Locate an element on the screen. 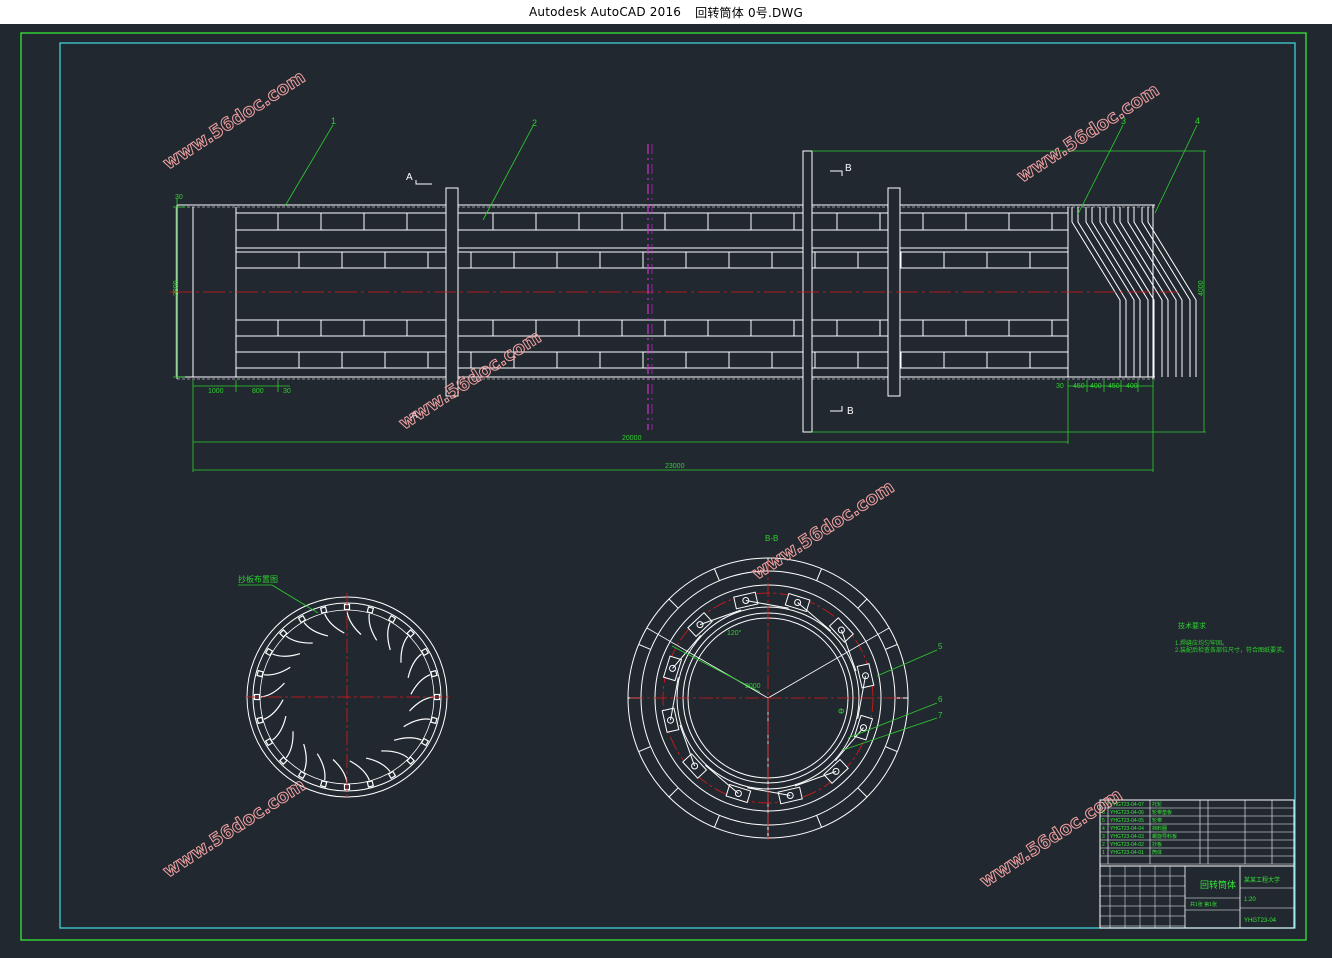 This screenshot has width=1332, height=958. part-label-4: 4 is located at coordinates (1197, 121).